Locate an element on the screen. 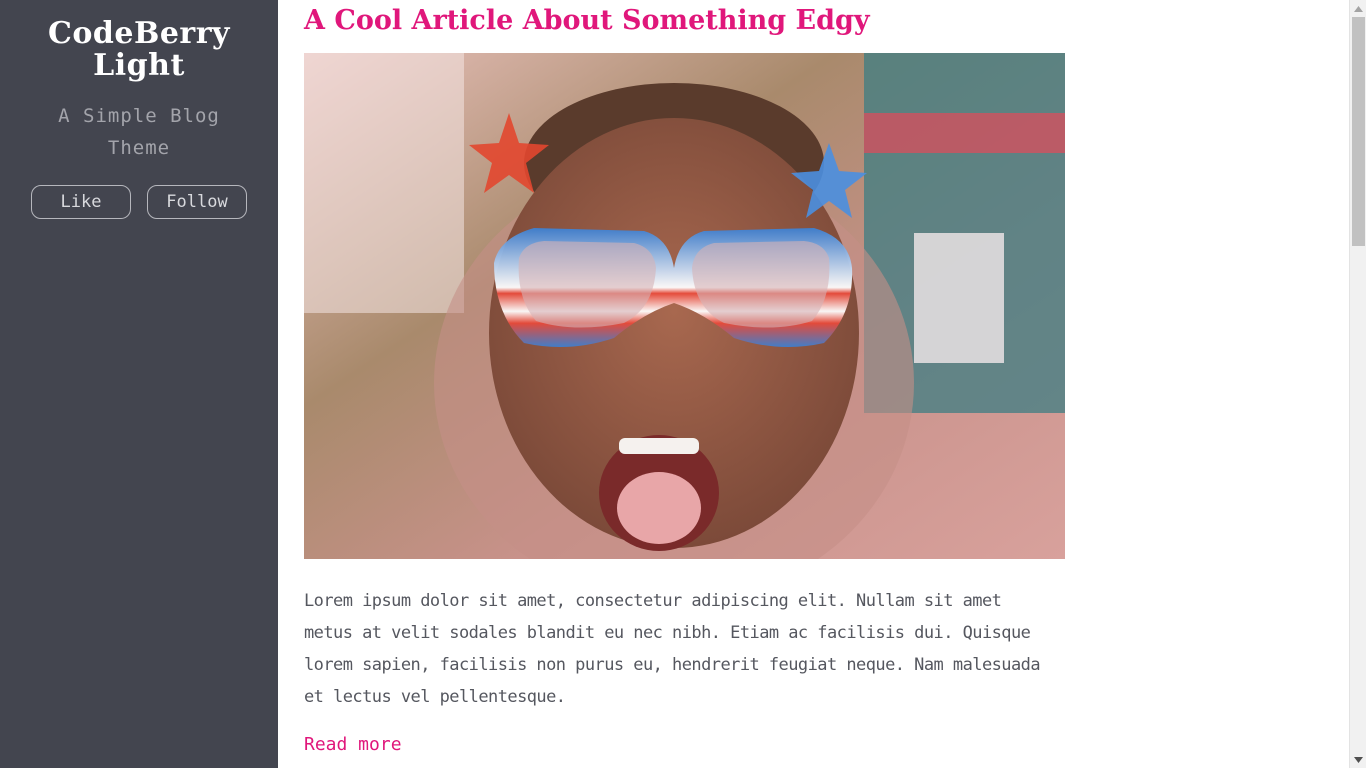 This screenshot has width=1366, height=768. follow-button: Follow is located at coordinates (197, 202).